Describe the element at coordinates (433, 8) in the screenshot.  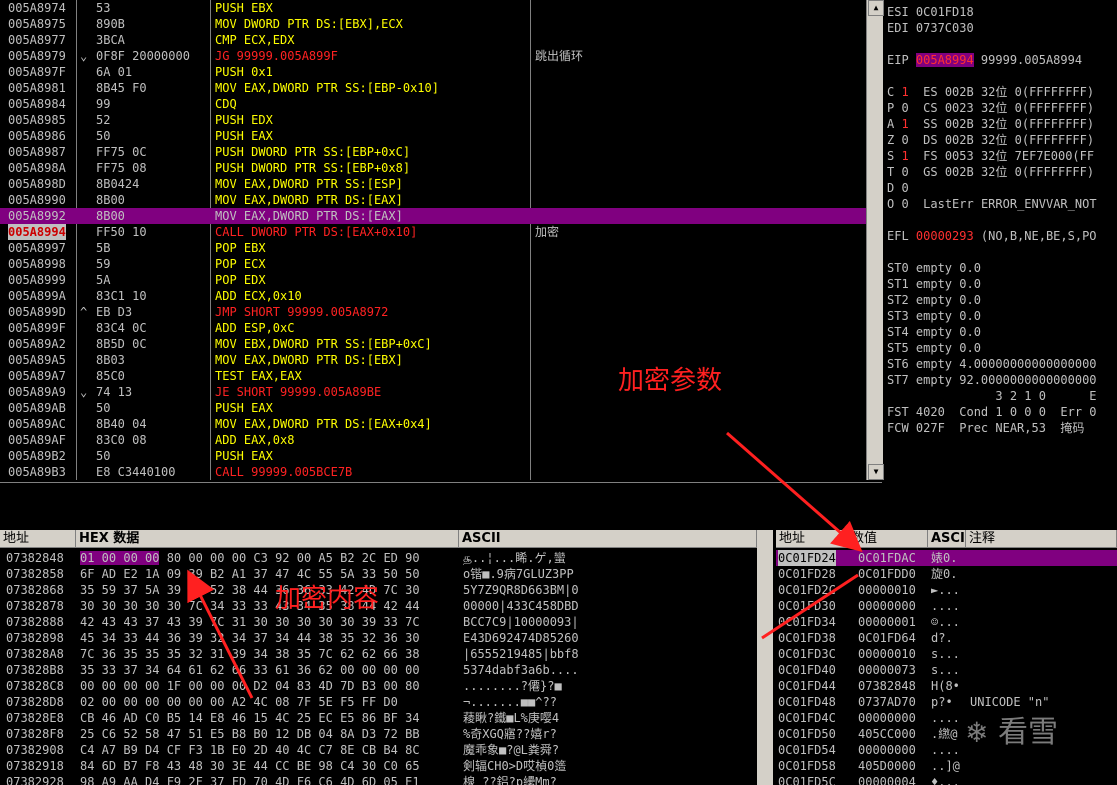
I see `disasm-row: 005A8974 53 PUSH EBX` at that location.